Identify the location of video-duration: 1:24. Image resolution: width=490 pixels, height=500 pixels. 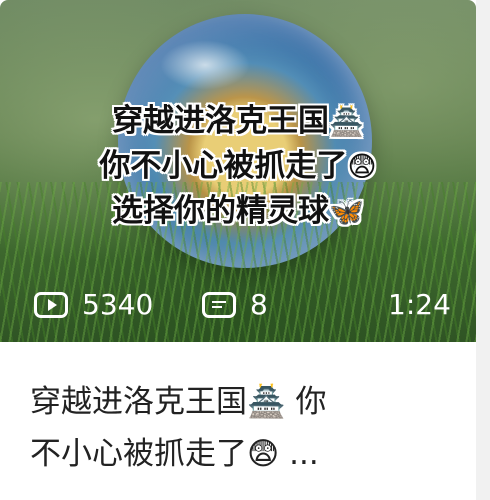
(419, 304).